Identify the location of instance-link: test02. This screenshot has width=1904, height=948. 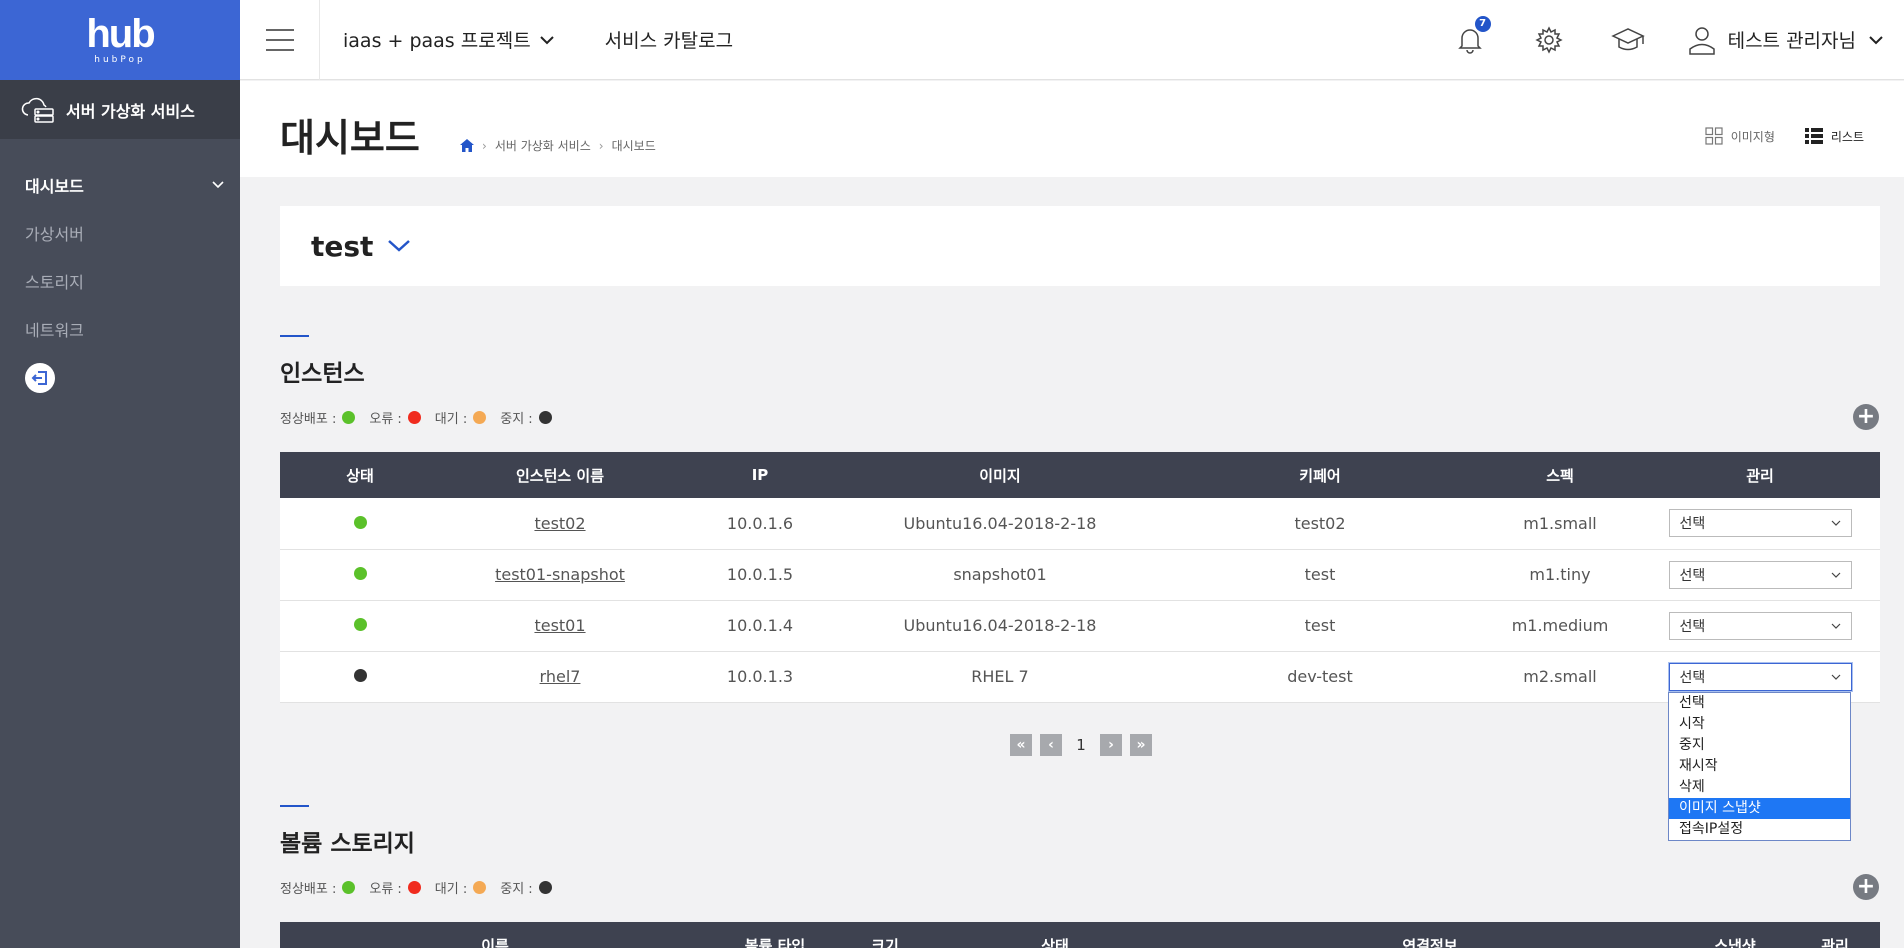
(559, 523).